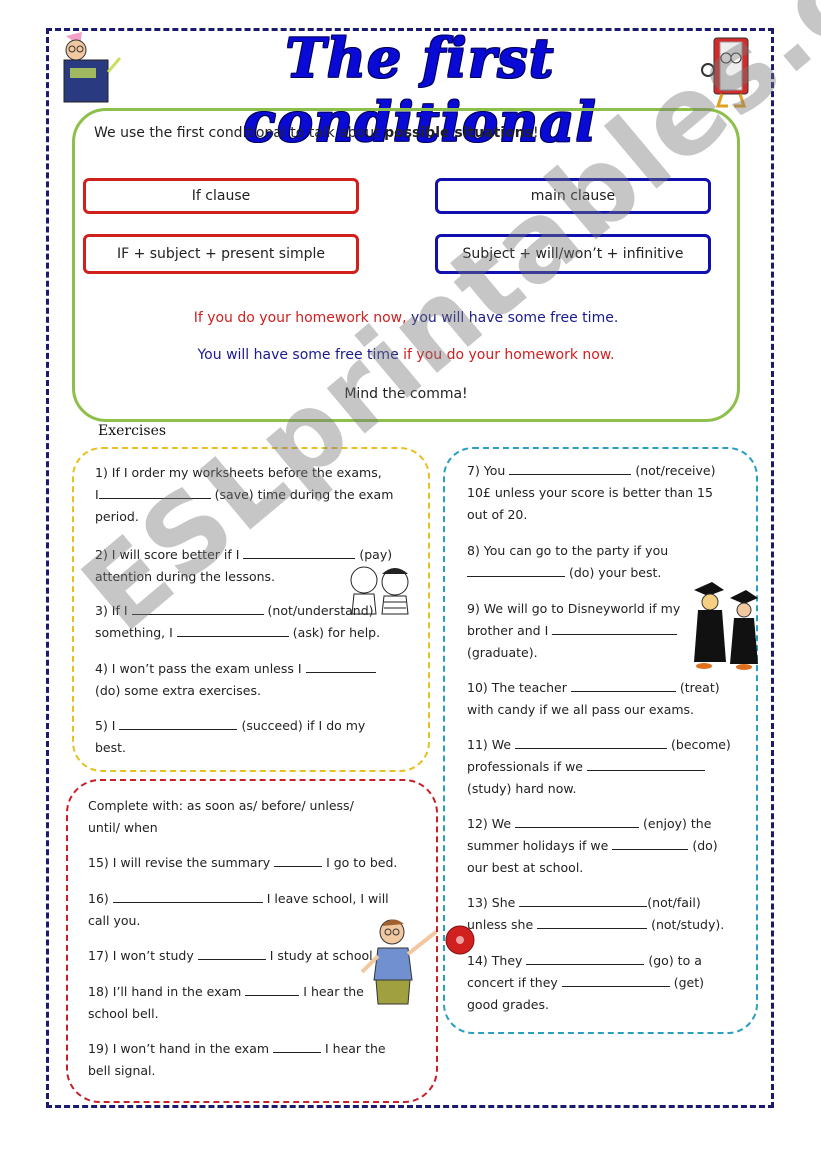 The width and height of the screenshot is (821, 1169). What do you see at coordinates (221, 196) in the screenshot?
I see `if-clause-box: If clause` at bounding box center [221, 196].